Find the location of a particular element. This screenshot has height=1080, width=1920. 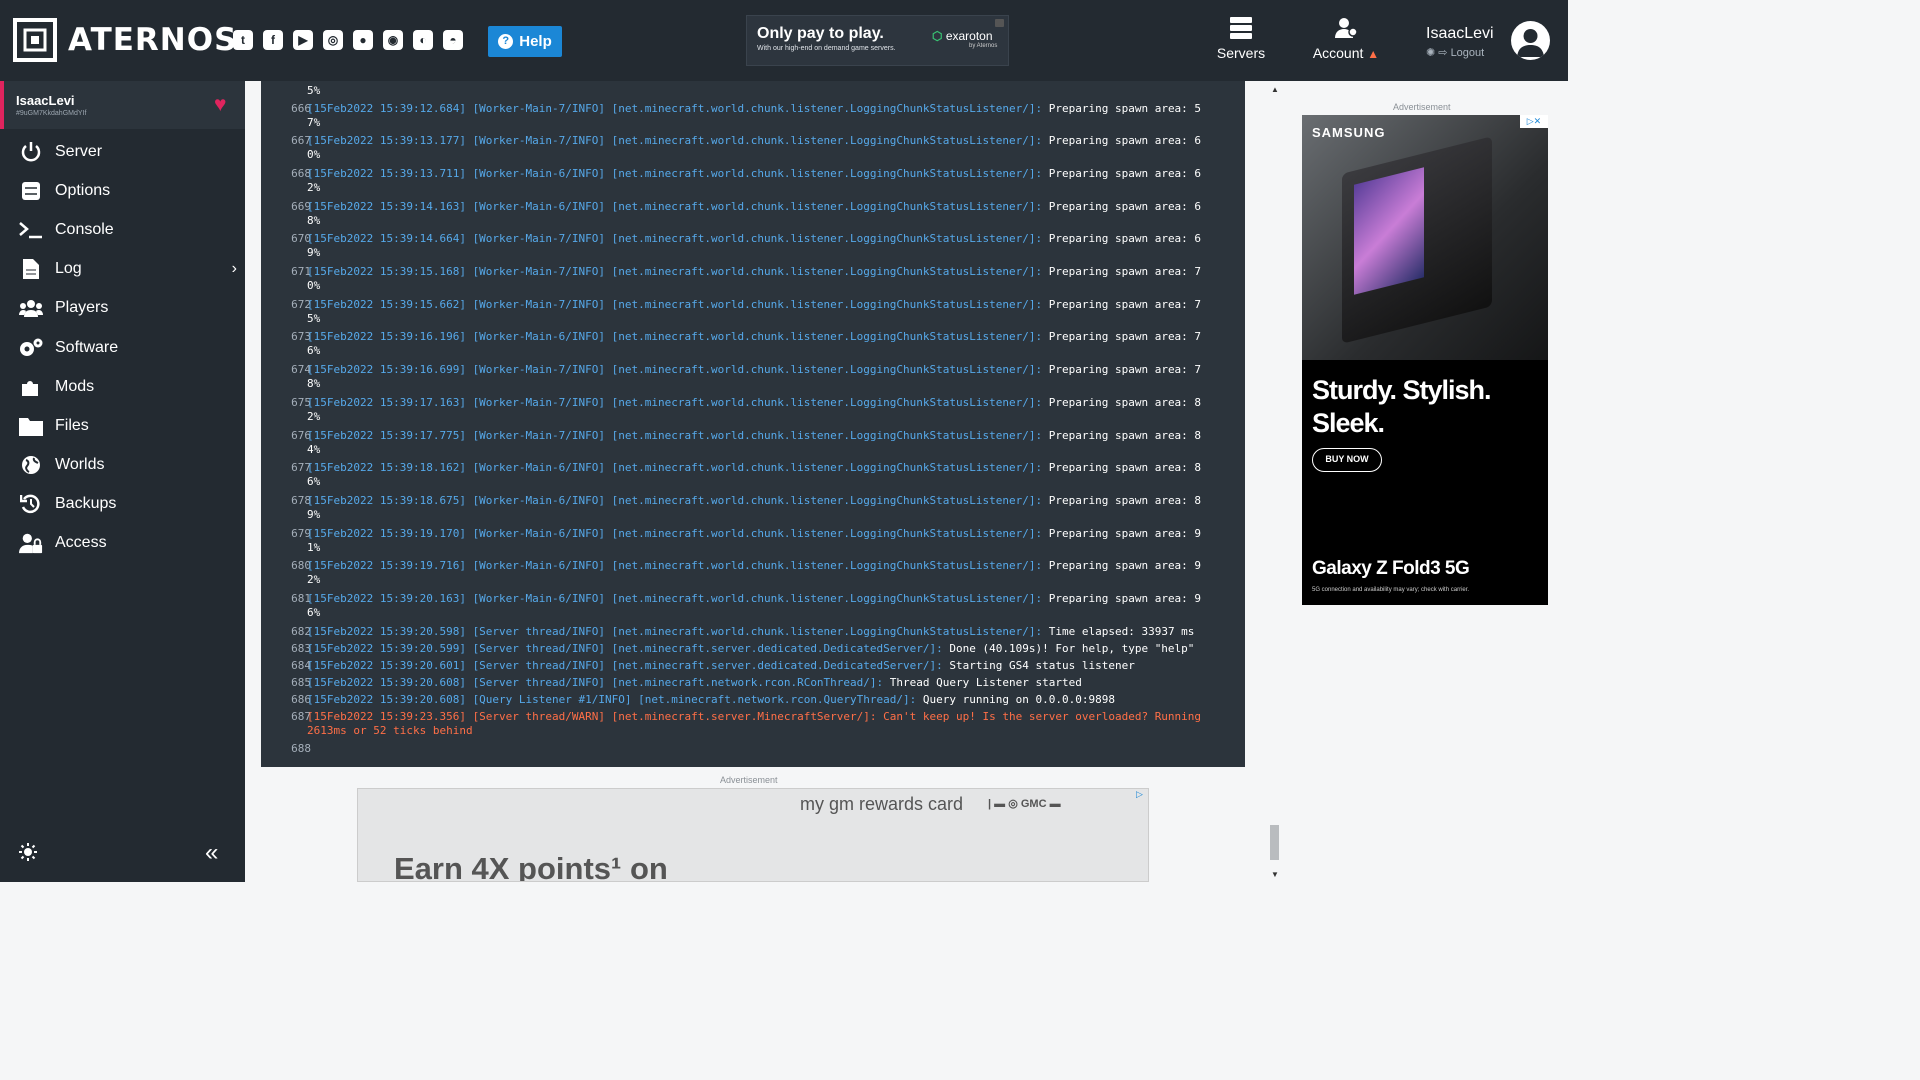

github-icon: ◓ is located at coordinates (453, 40).